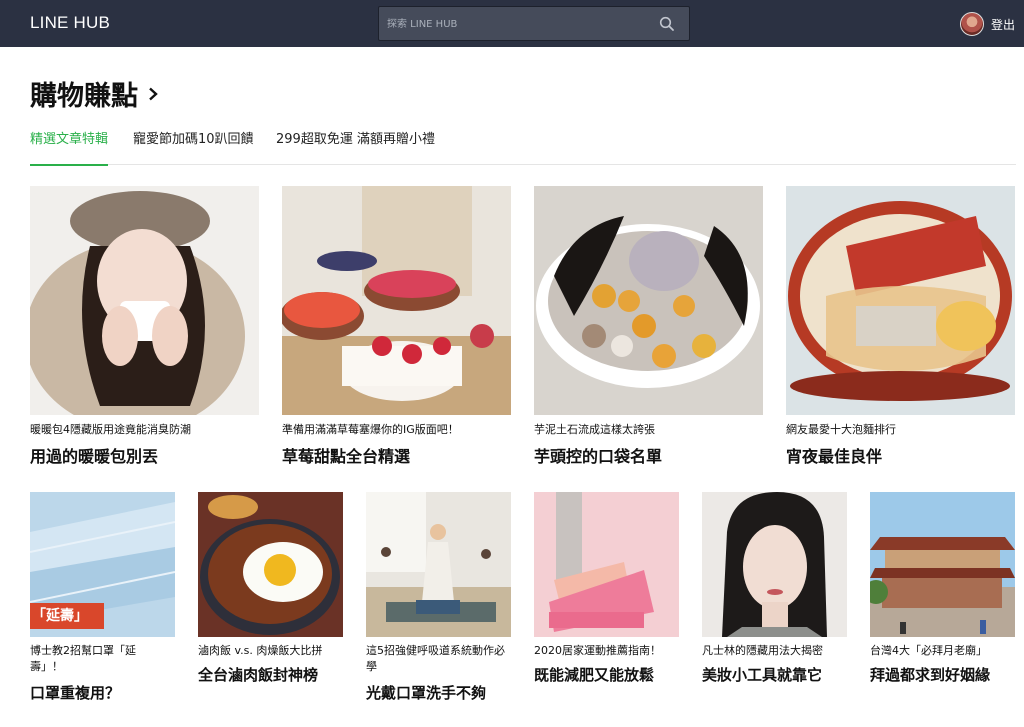  Describe the element at coordinates (762, 650) in the screenshot. I see `article-subtitle: 凡士林的隱藏用法大揭密` at that location.